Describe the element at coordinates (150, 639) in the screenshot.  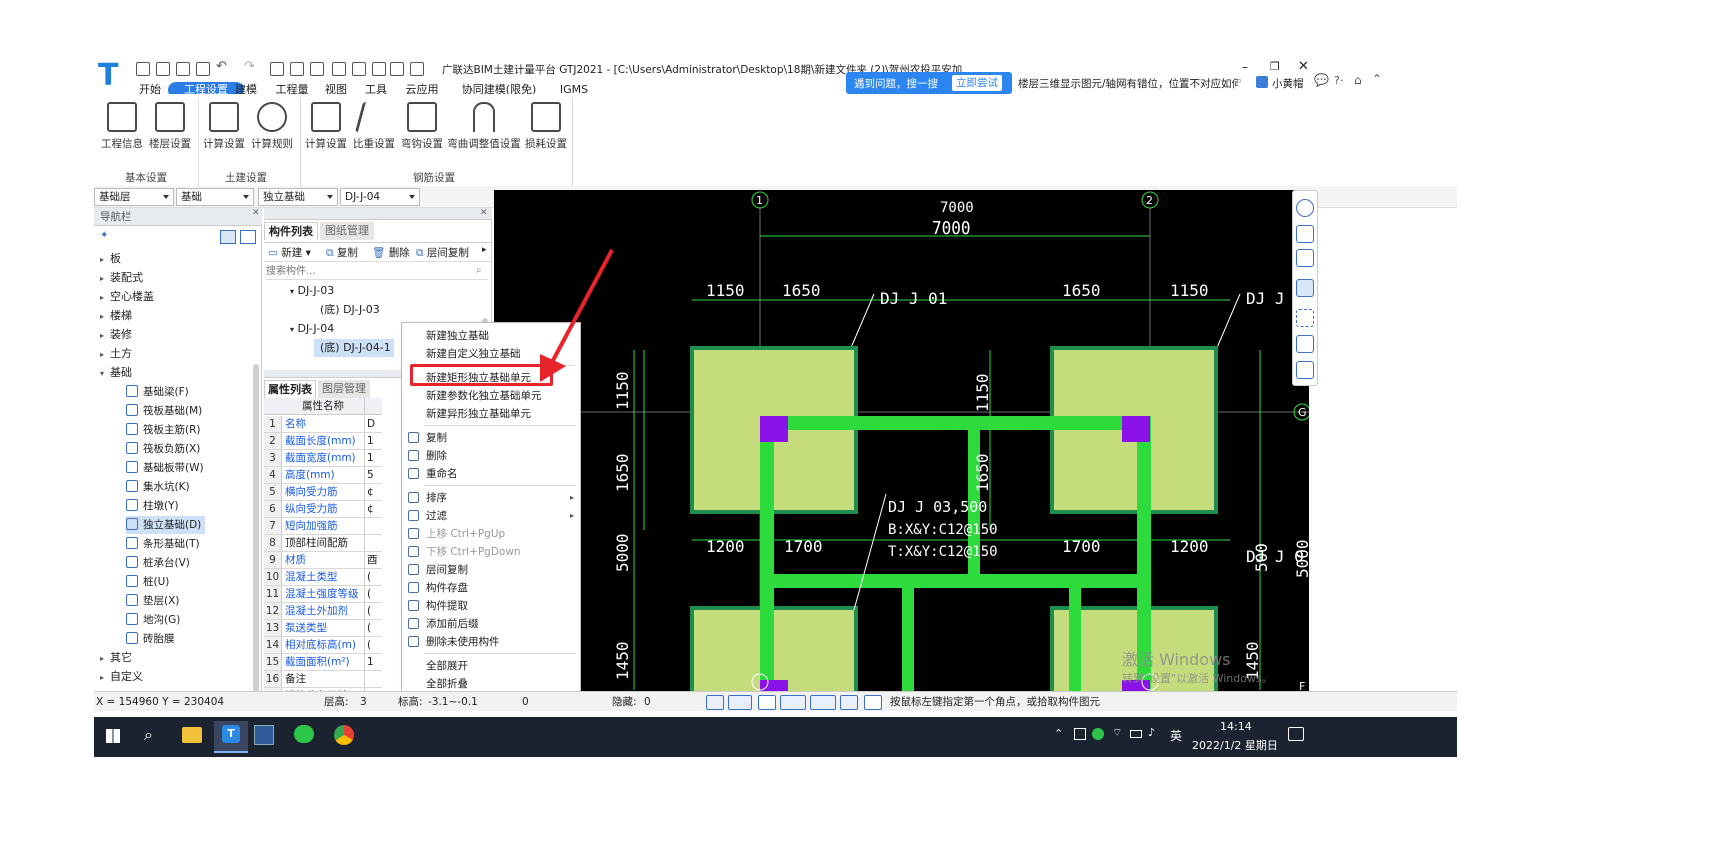
I see `nav-item-brick-form: 砖胎膜` at that location.